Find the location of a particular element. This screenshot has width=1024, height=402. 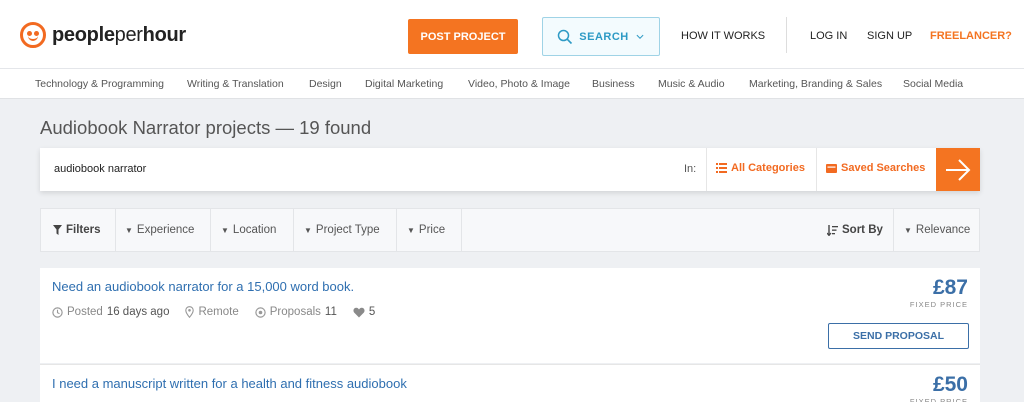

project-type-filter: ▼ Project Type is located at coordinates (342, 230).